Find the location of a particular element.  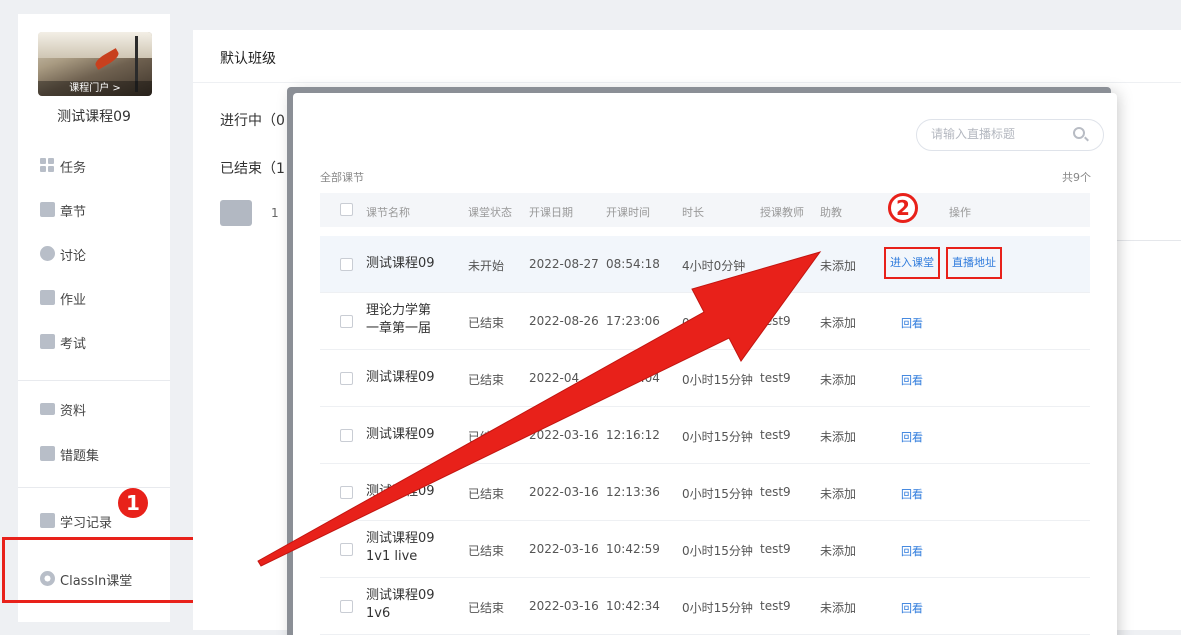

header-date: 开课日期 is located at coordinates (551, 212).